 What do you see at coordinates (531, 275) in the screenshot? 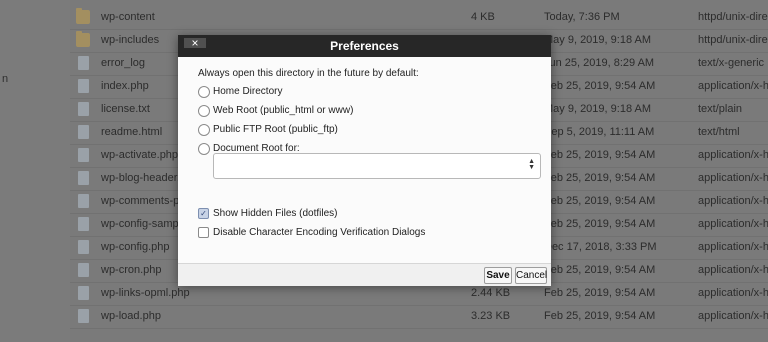
I see `cancel-button: Cancel` at bounding box center [531, 275].